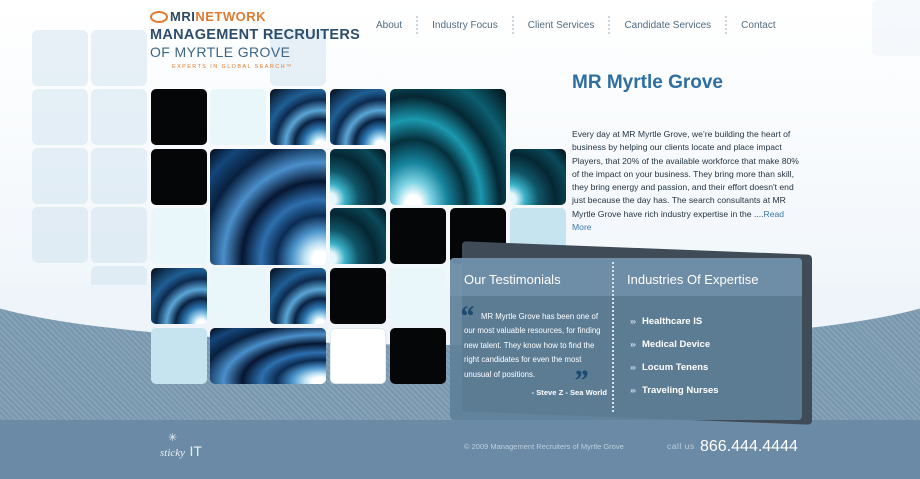 Image resolution: width=920 pixels, height=479 pixels. Describe the element at coordinates (220, 52) in the screenshot. I see `logo-line-2: OF MYRTLE GROVE` at that location.